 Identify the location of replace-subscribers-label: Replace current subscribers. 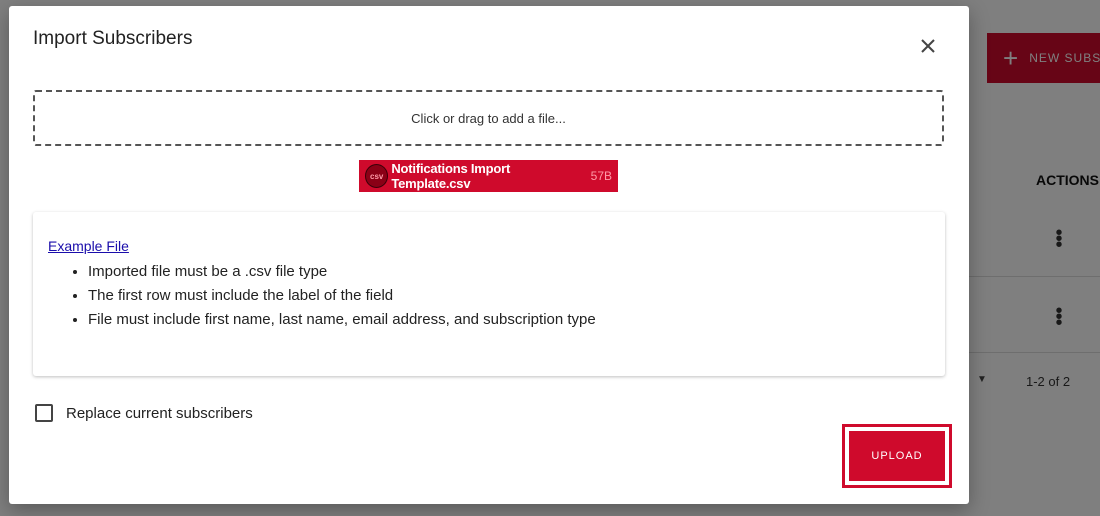
(159, 413).